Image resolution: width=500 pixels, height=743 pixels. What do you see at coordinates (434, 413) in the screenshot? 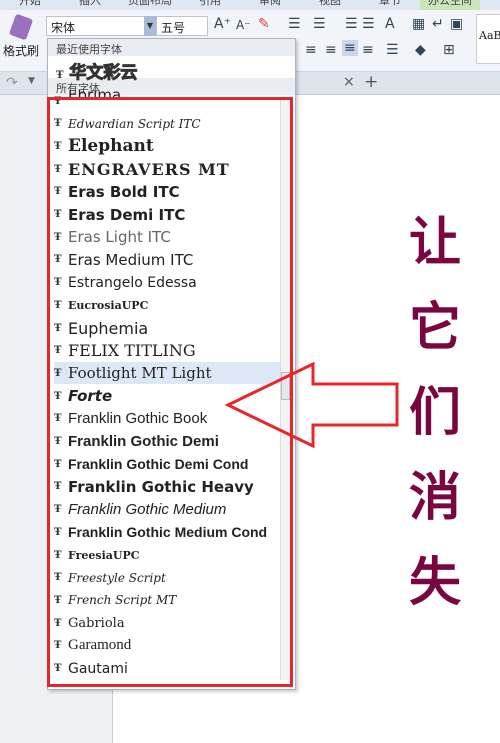
I see `annotation-char: 们` at bounding box center [434, 413].